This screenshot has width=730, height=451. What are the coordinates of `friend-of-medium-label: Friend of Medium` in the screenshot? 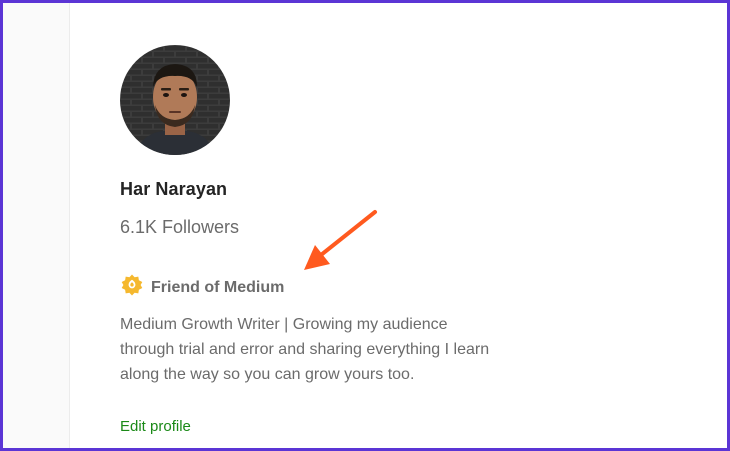 It's located at (218, 287).